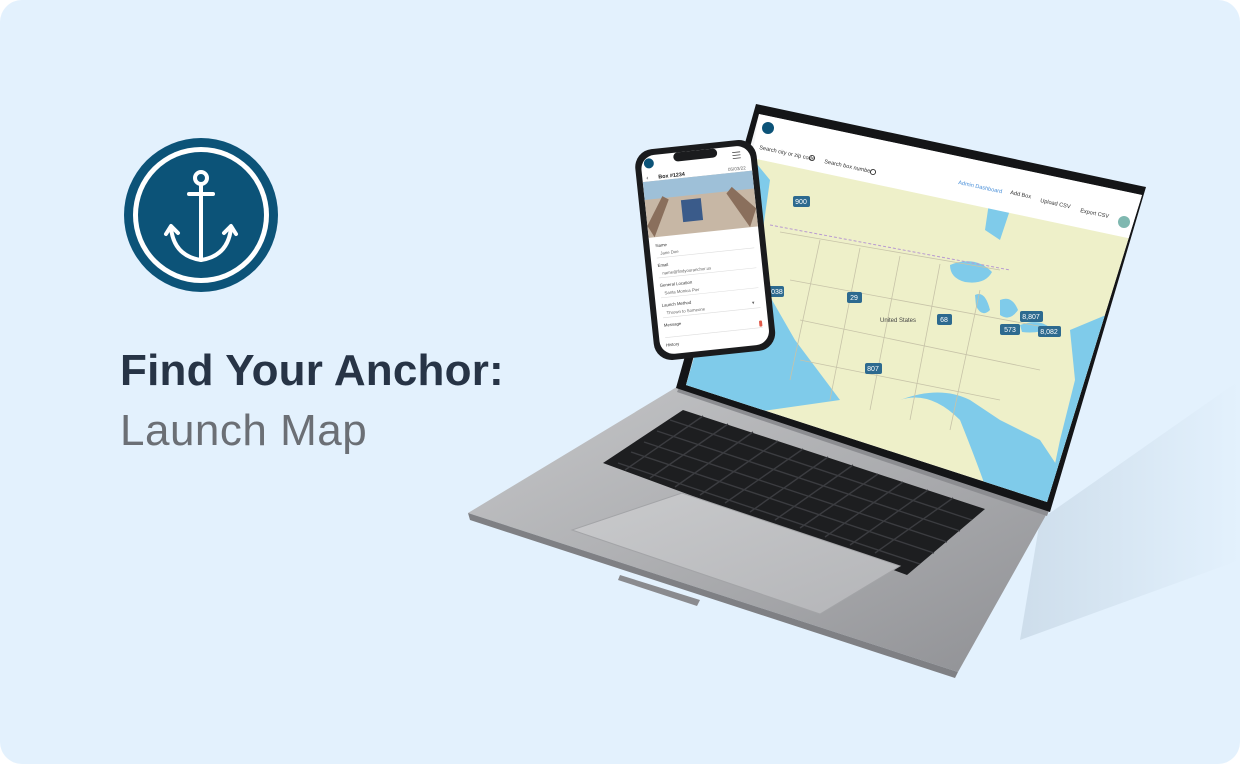 The image size is (1240, 764). What do you see at coordinates (1049, 332) in the screenshot?
I see `svg-text: 8,082` at bounding box center [1049, 332].